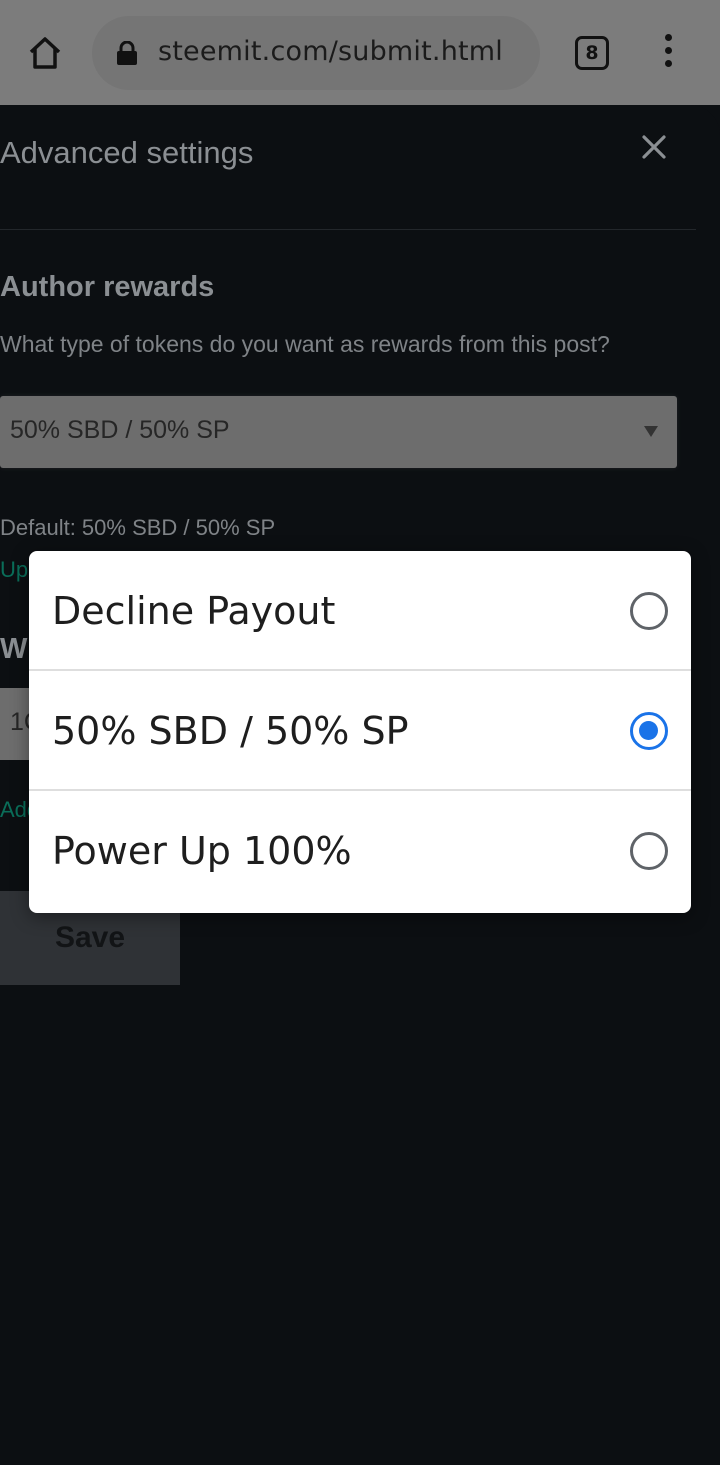 This screenshot has width=720, height=1465. I want to click on lock-icon, so click(127, 53).